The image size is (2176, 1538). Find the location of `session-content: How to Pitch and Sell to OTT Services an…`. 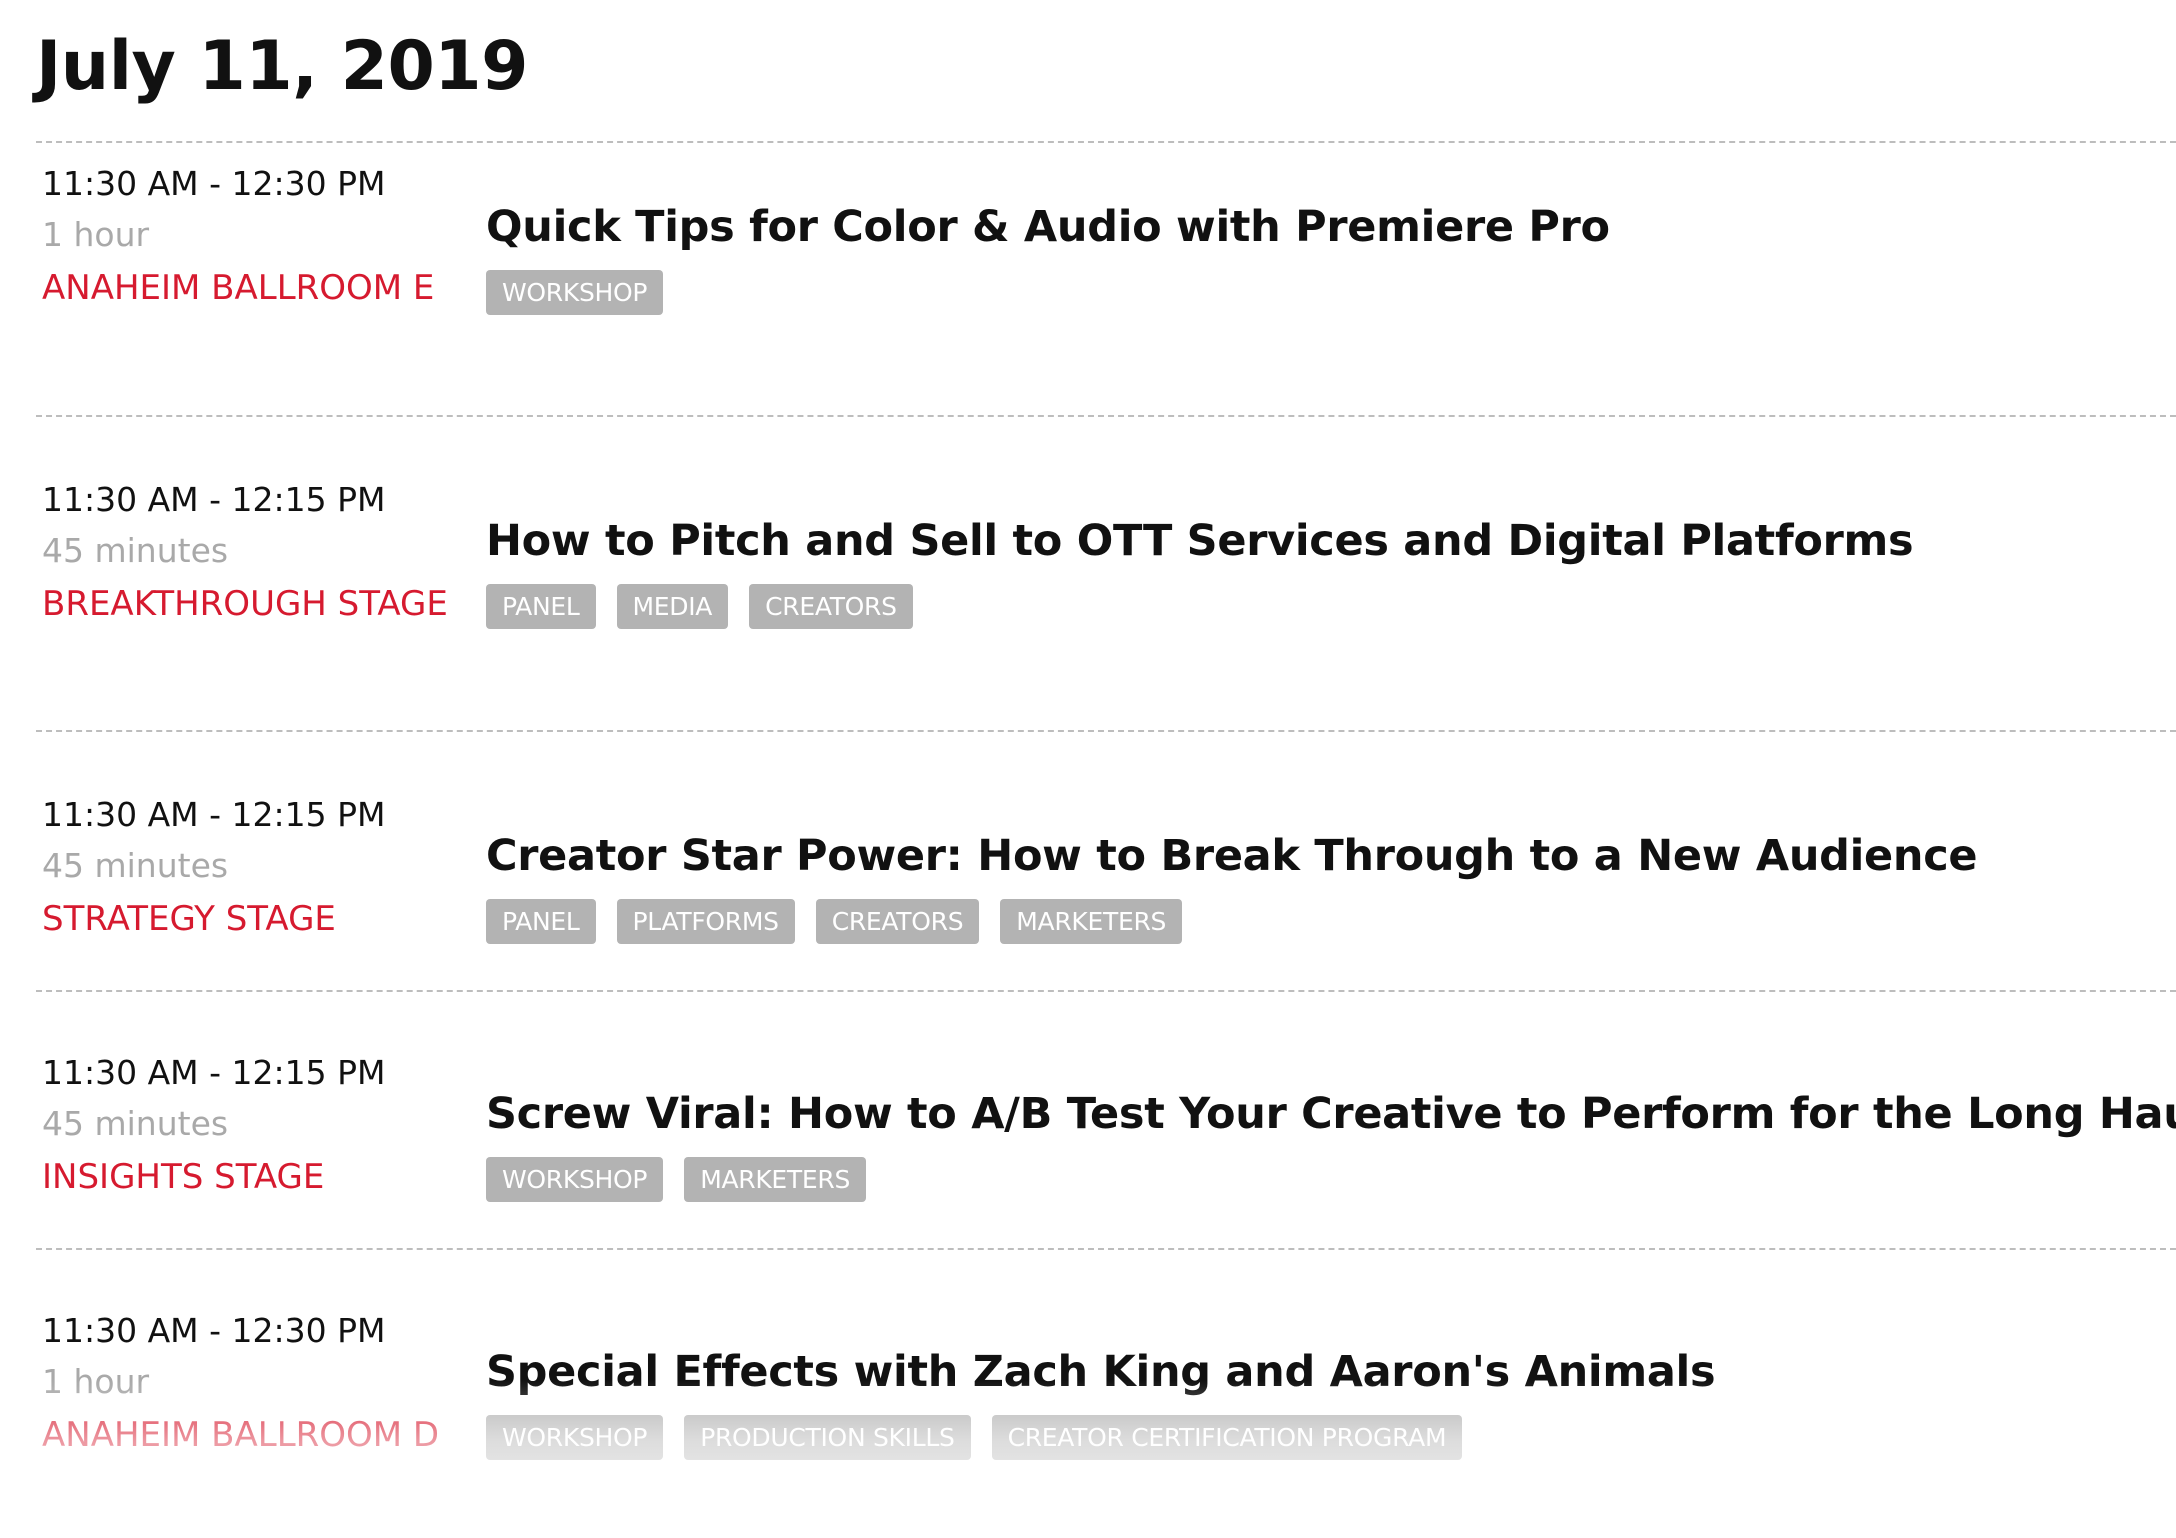

session-content: How to Pitch and Sell to OTT Services an… is located at coordinates (1200, 569).